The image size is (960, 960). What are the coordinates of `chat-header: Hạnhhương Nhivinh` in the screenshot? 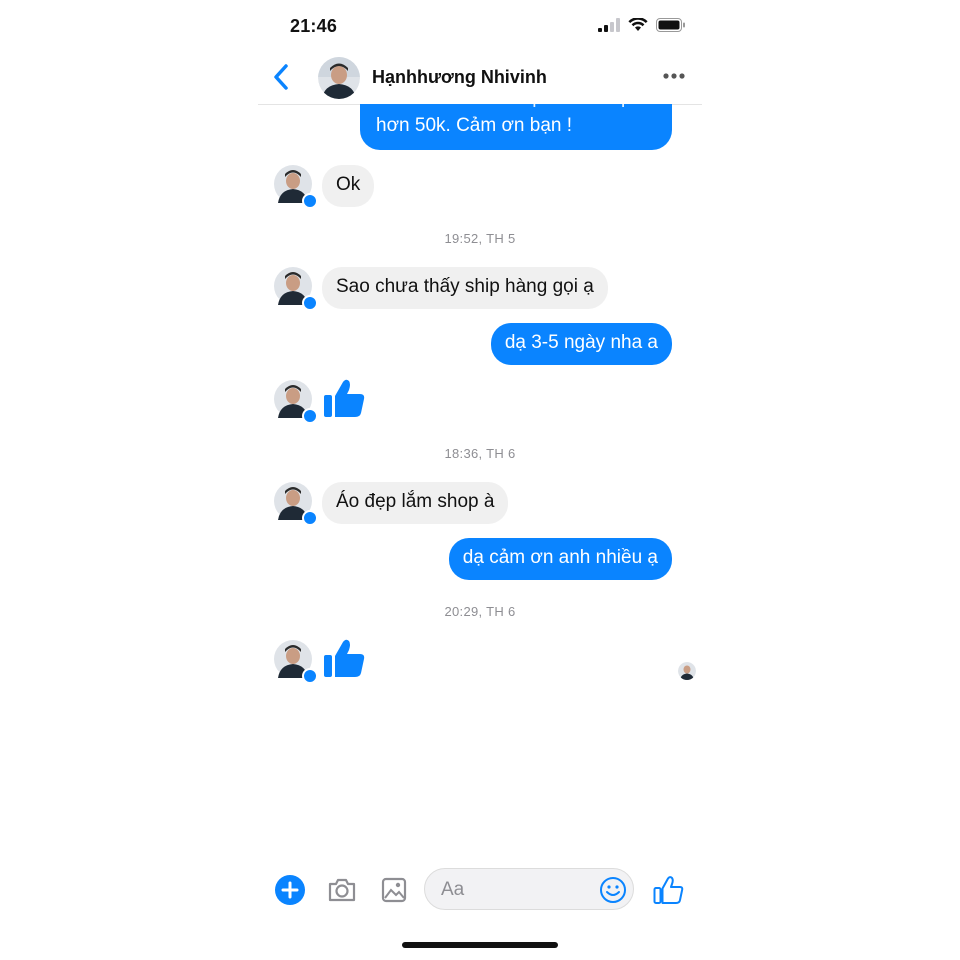 It's located at (480, 77).